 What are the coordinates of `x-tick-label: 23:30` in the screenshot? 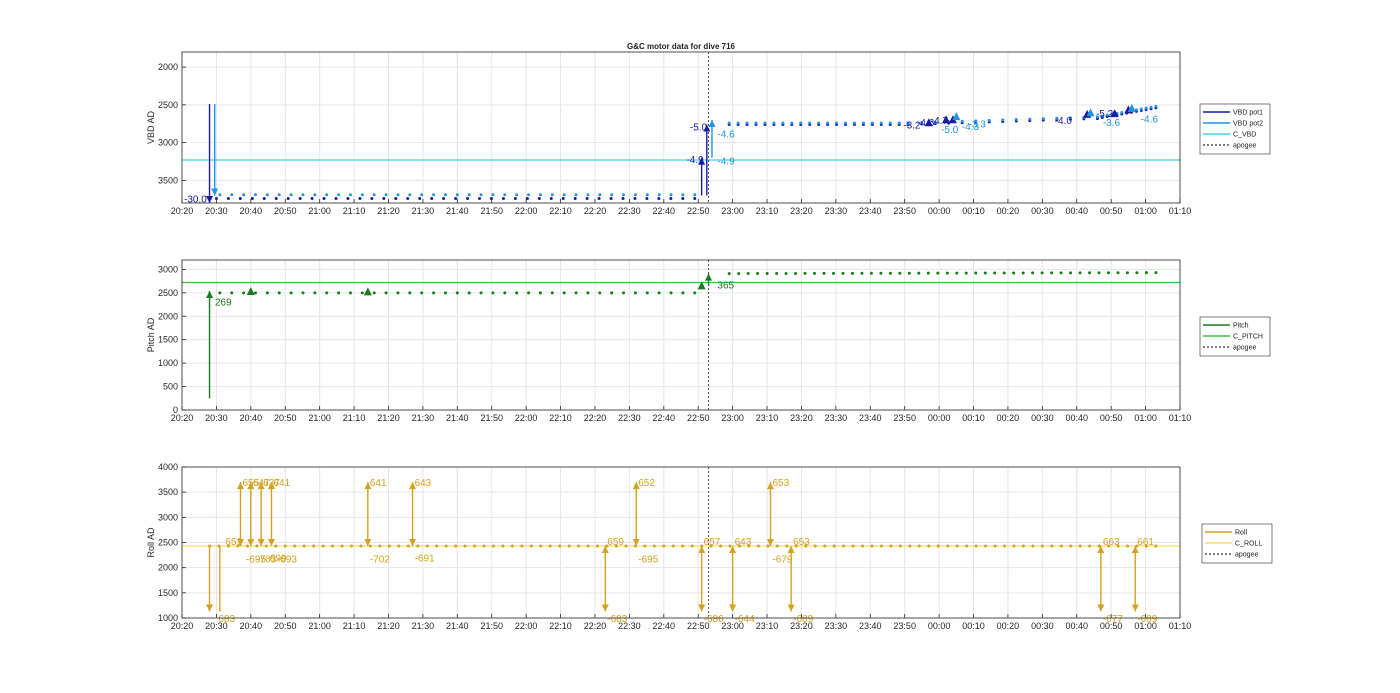 It's located at (836, 626).